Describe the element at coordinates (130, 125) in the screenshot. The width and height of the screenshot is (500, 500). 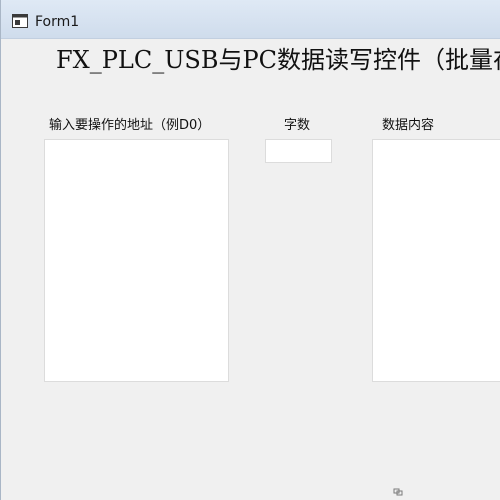
I see `address-label: 输入要操作的地址（例D0）` at that location.